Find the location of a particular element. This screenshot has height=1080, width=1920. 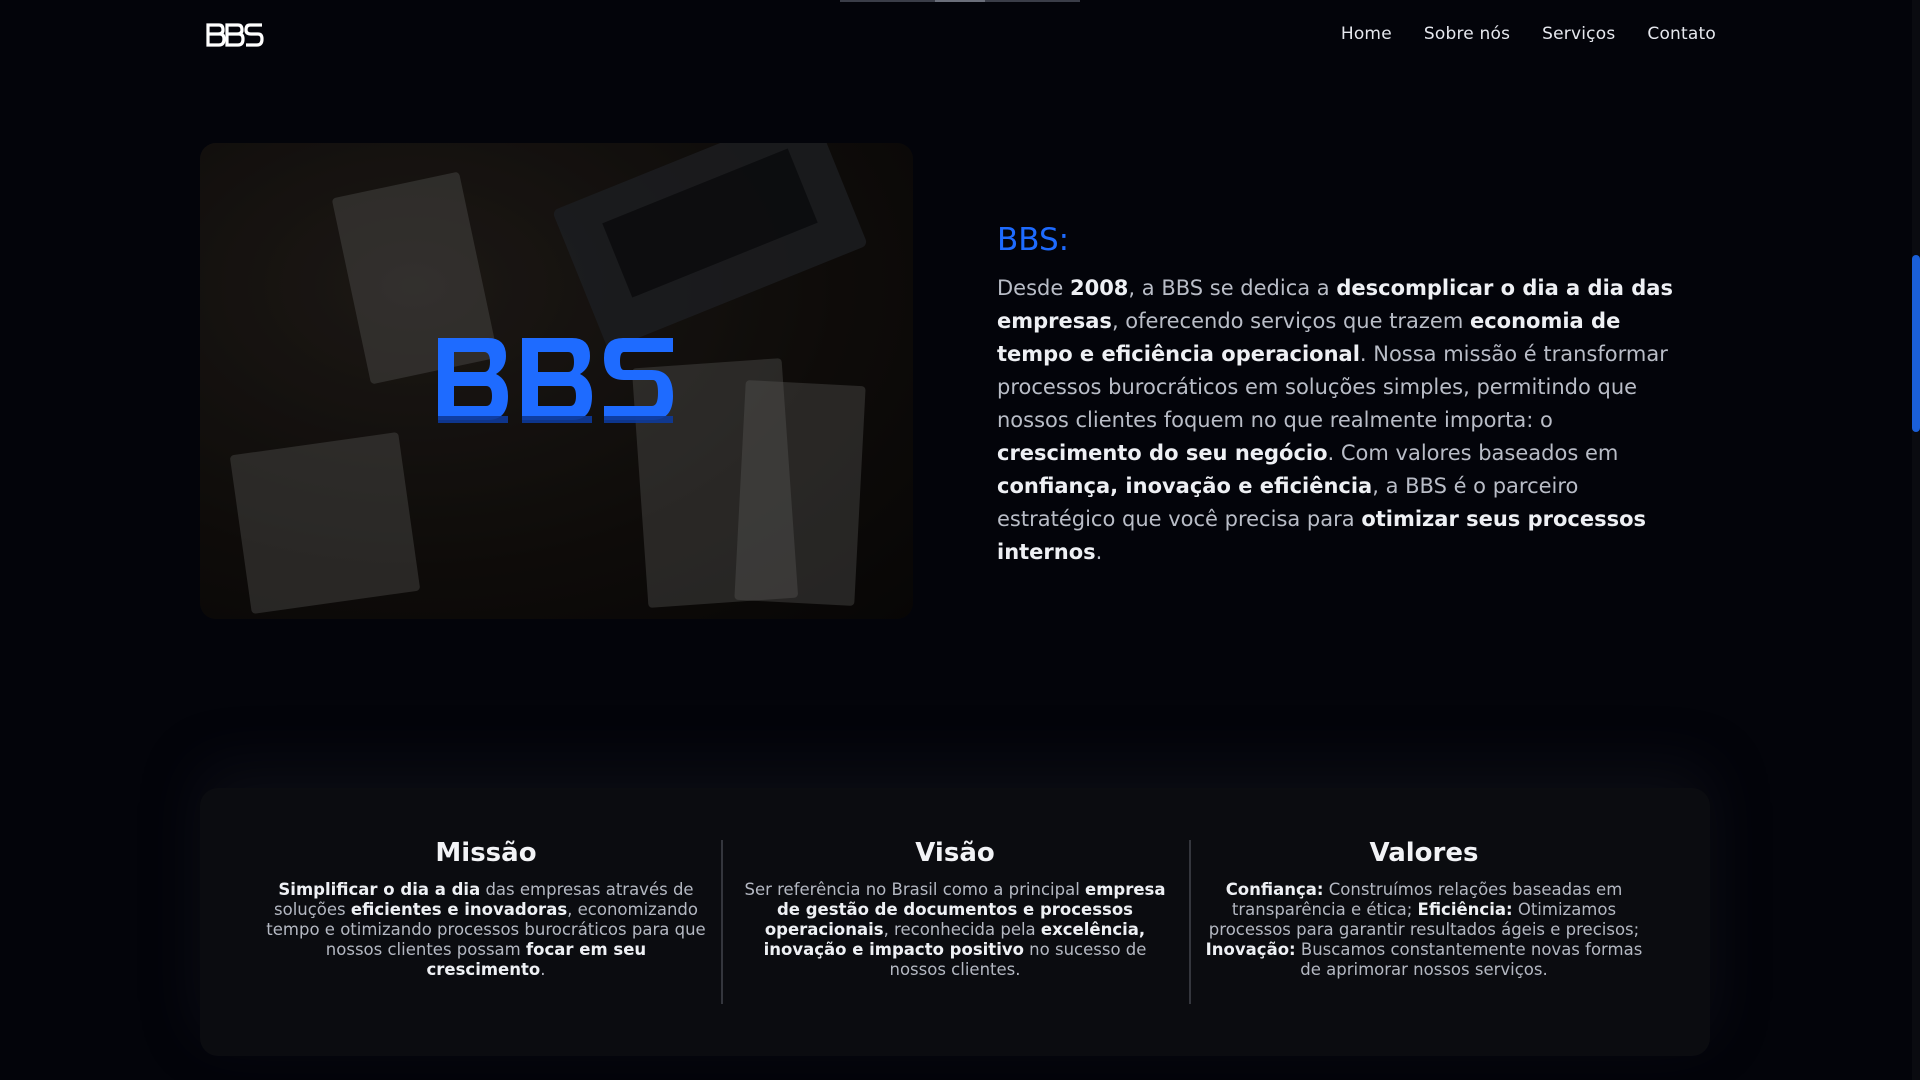

card-title: Missão is located at coordinates (486, 853).